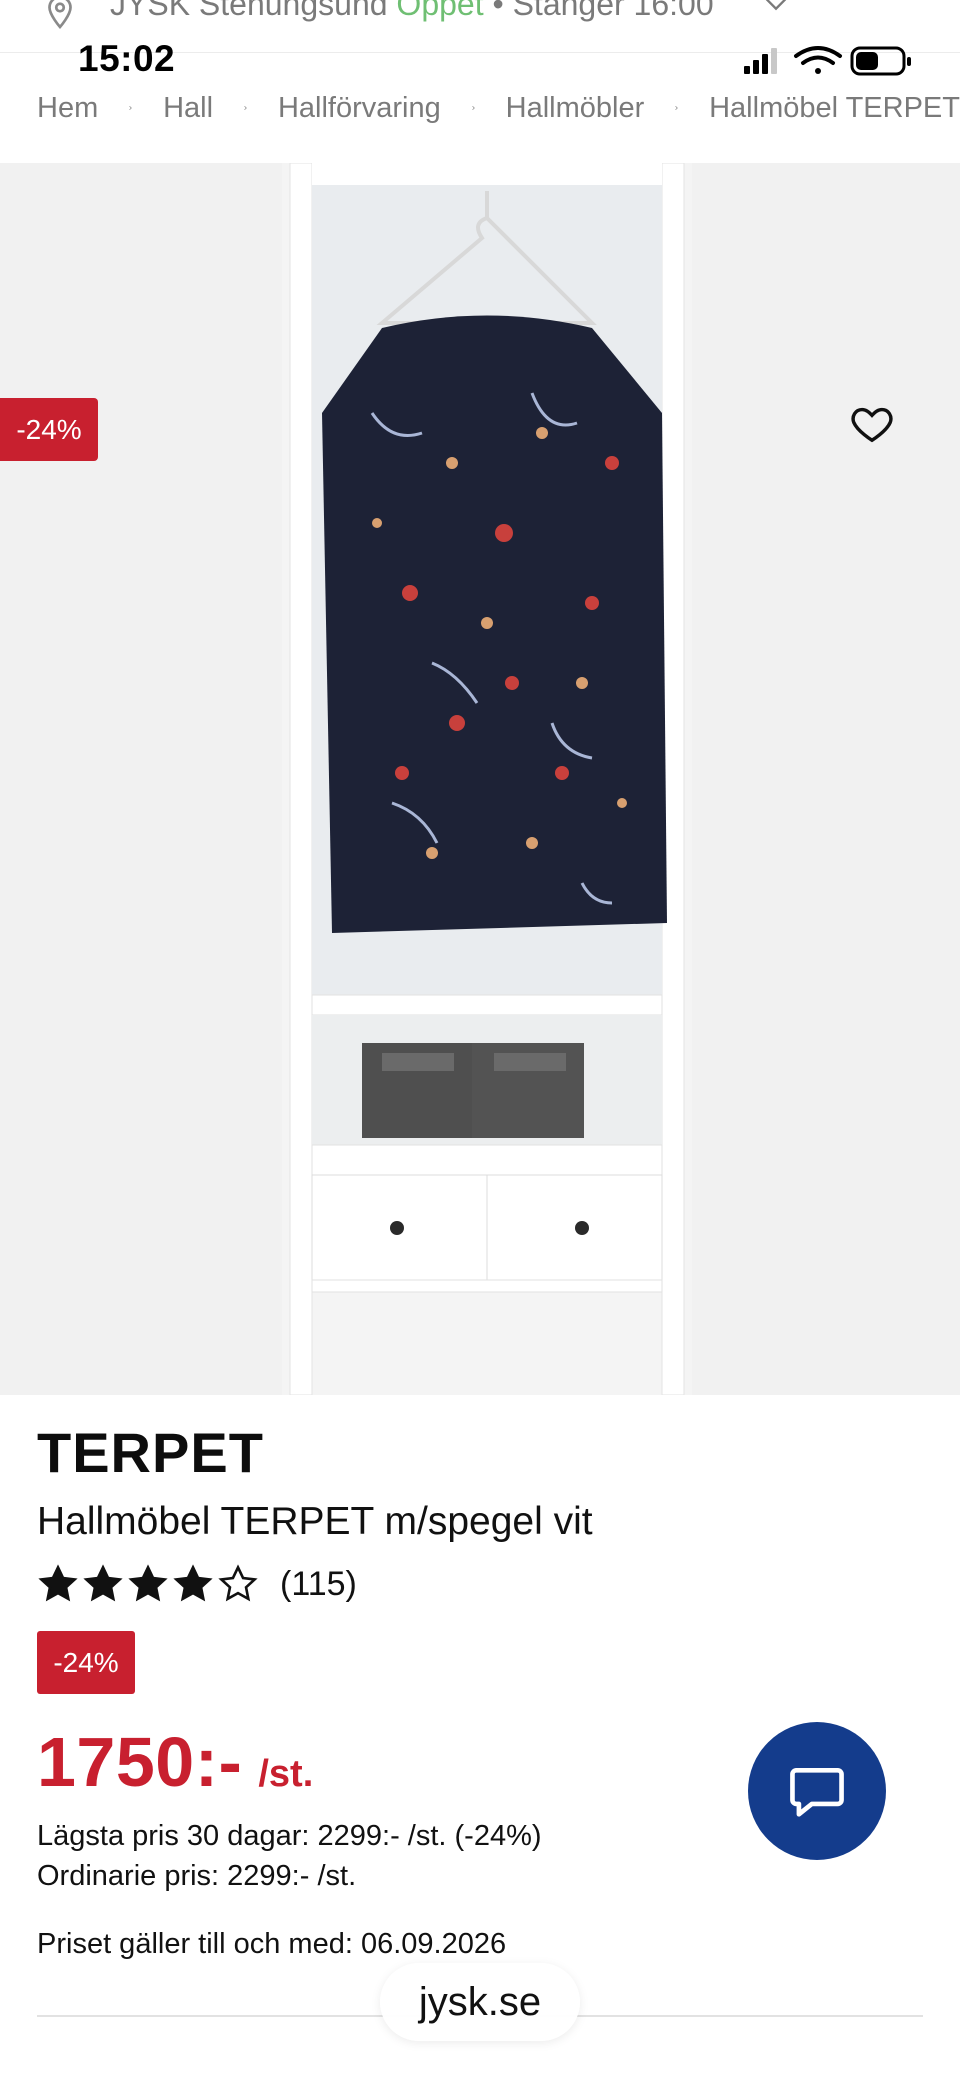 Image resolution: width=960 pixels, height=2078 pixels. Describe the element at coordinates (197, 1876) in the screenshot. I see `ordinary-price: Ordinarie pris: 2299:- /st.` at that location.